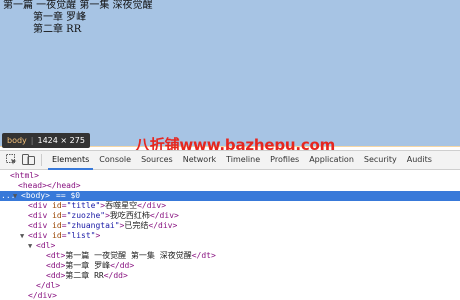 The image size is (460, 300). Describe the element at coordinates (230, 266) in the screenshot. I see `dom-node-dd-1: <dd>第一章 罗峰</dd>` at that location.